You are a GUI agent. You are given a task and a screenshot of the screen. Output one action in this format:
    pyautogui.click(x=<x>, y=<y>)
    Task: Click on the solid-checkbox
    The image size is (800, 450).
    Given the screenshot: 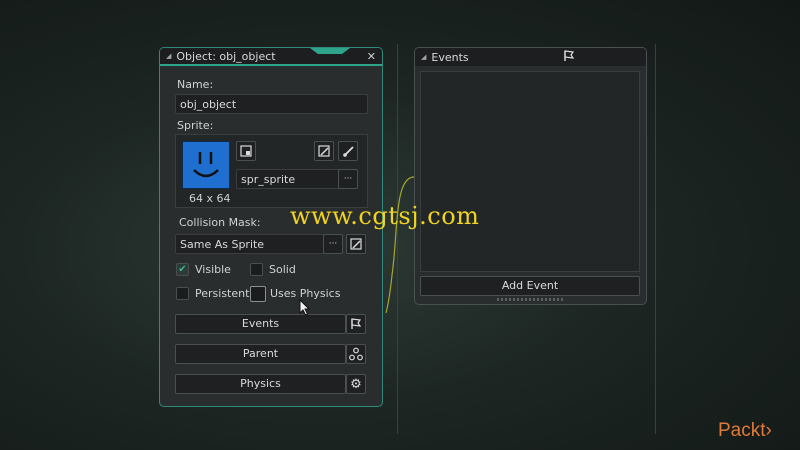 What is the action you would take?
    pyautogui.click(x=256, y=269)
    